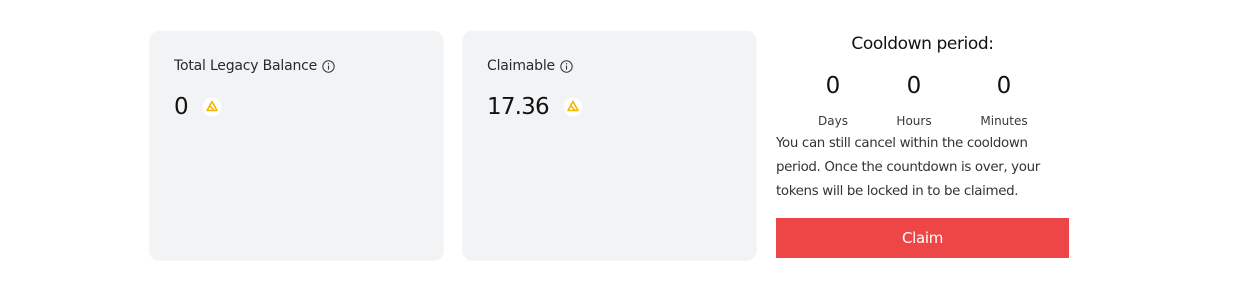 This screenshot has height=305, width=1234. Describe the element at coordinates (1004, 121) in the screenshot. I see `cooldown-minutes-label: Minutes` at that location.